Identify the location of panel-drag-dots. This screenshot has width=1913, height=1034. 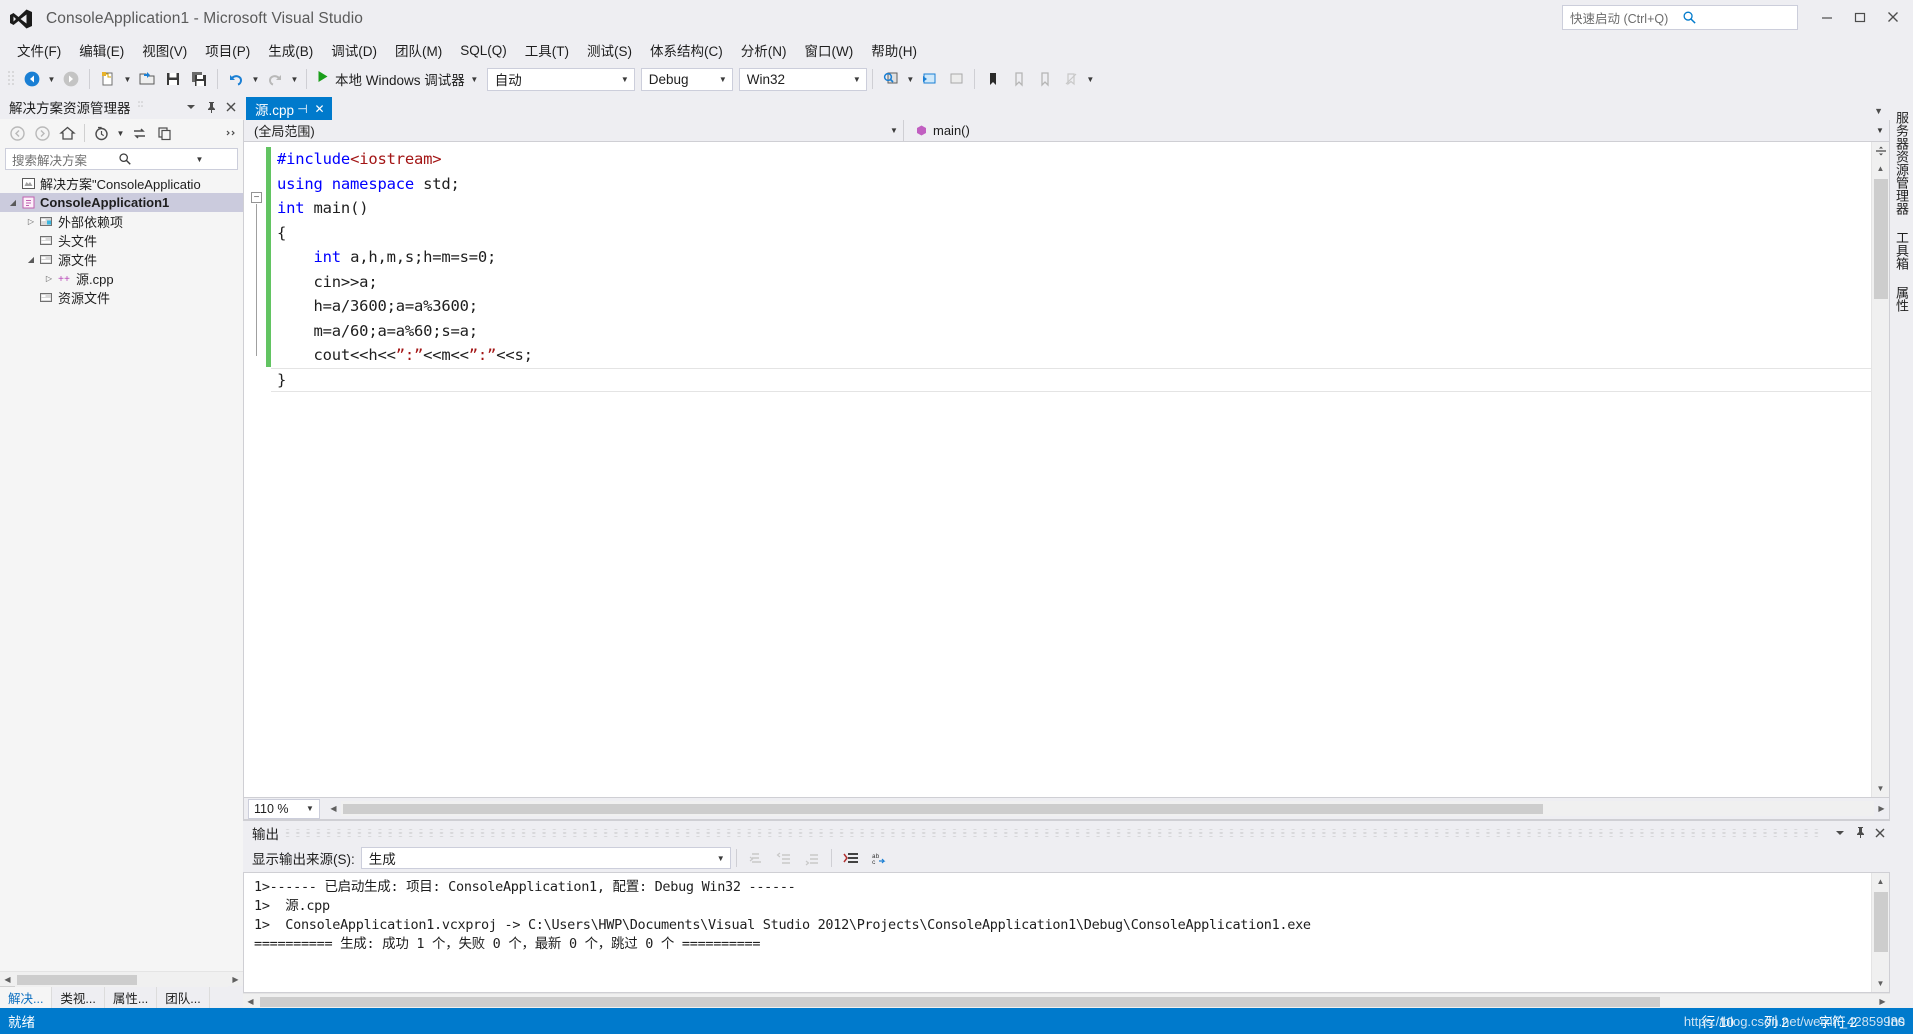
(1054, 833).